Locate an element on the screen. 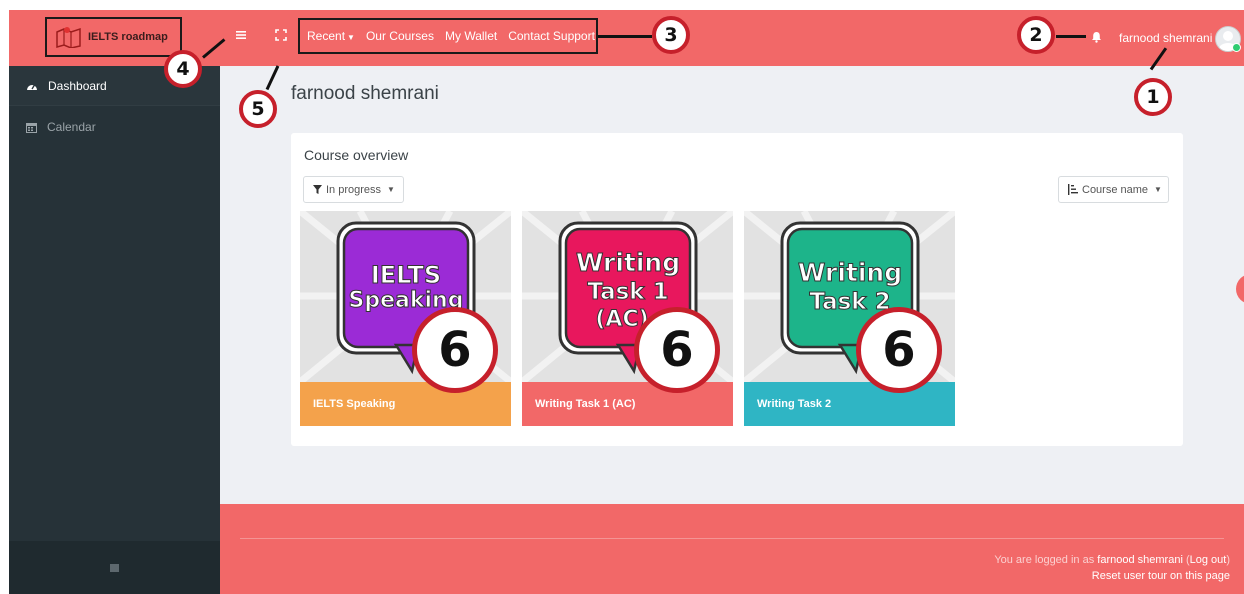 The height and width of the screenshot is (594, 1244). sort-label: Course name is located at coordinates (1115, 189).